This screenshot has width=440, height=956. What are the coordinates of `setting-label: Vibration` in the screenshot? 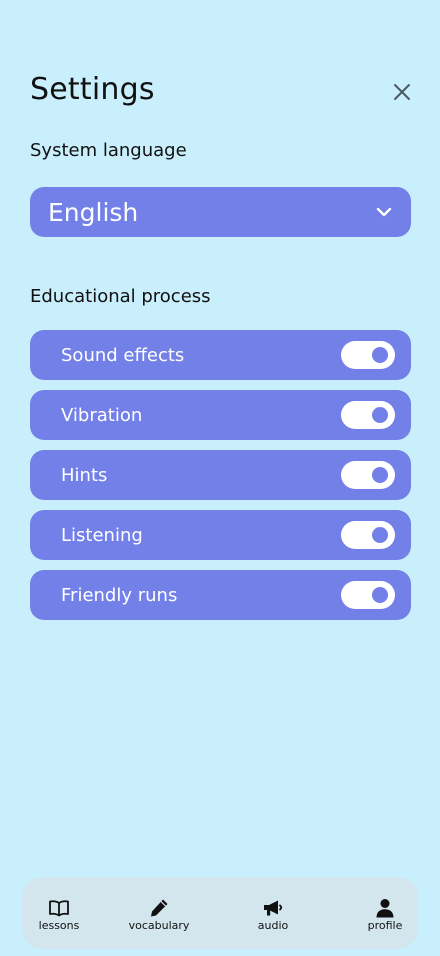 It's located at (102, 415).